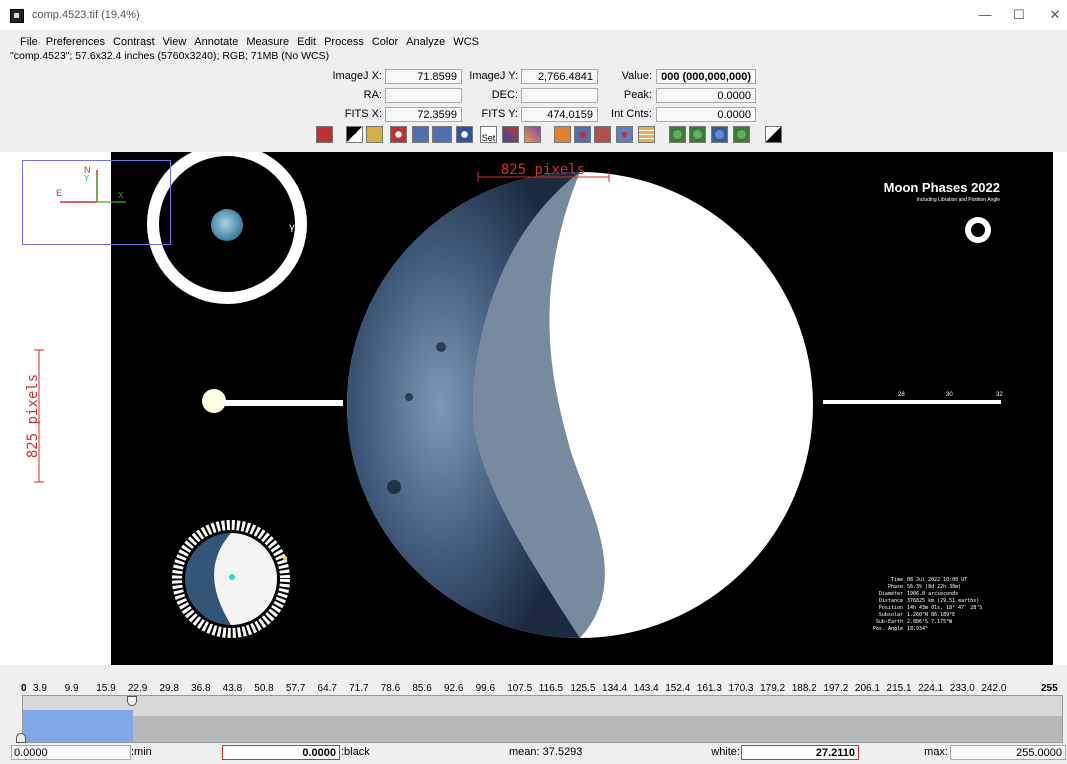 The width and height of the screenshot is (1067, 764). I want to click on sub-earth-marker-icon, so click(232, 577).